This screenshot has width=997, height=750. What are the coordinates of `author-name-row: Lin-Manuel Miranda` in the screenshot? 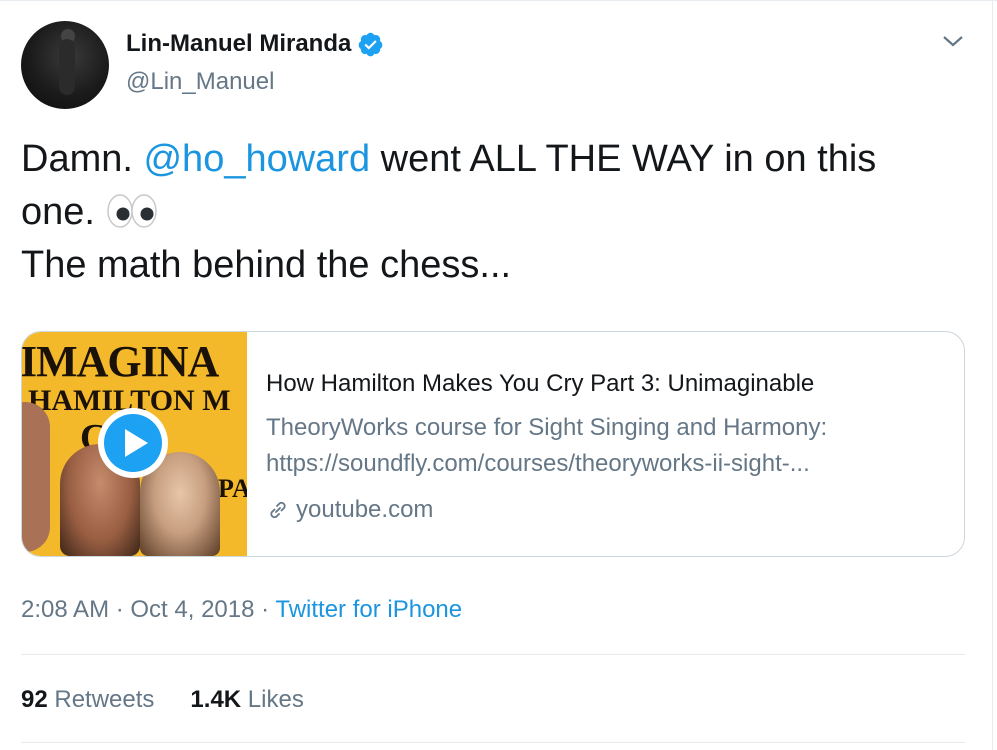 It's located at (255, 44).